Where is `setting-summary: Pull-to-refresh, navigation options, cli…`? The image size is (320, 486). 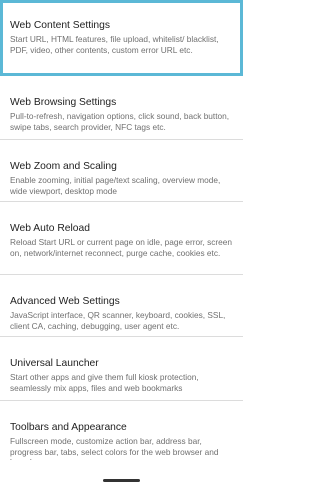 setting-summary: Pull-to-refresh, navigation options, cli… is located at coordinates (120, 121).